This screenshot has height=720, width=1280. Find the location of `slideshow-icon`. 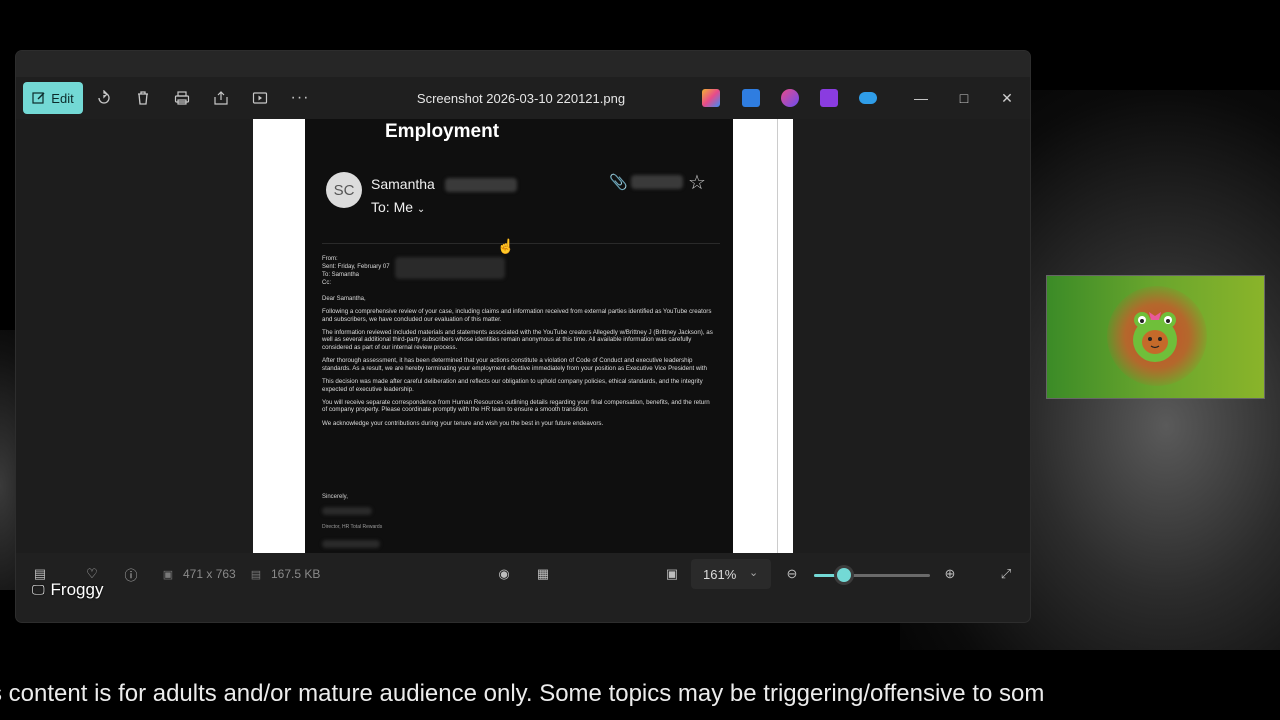

slideshow-icon is located at coordinates (260, 98).